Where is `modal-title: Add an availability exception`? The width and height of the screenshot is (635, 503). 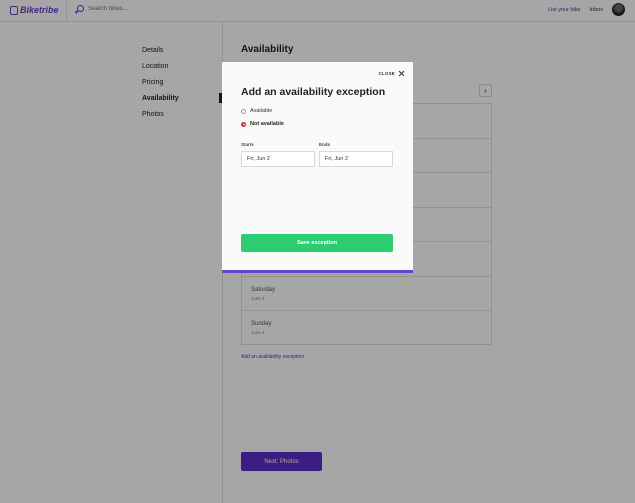 modal-title: Add an availability exception is located at coordinates (313, 92).